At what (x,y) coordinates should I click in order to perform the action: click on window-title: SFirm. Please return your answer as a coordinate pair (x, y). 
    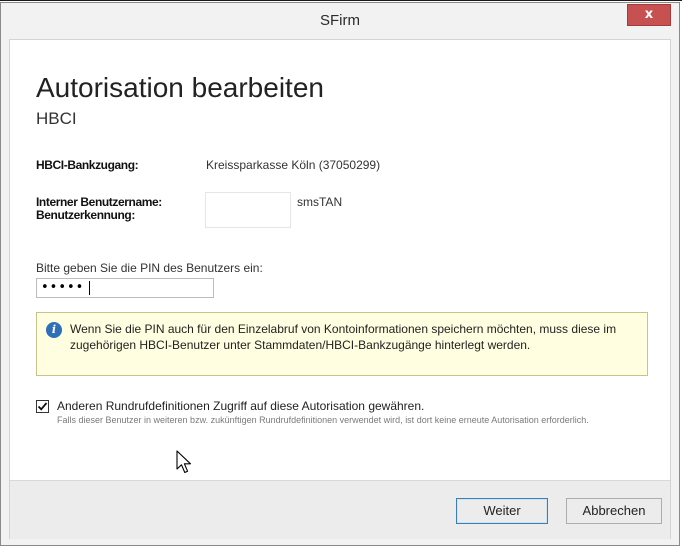
    Looking at the image, I should click on (340, 20).